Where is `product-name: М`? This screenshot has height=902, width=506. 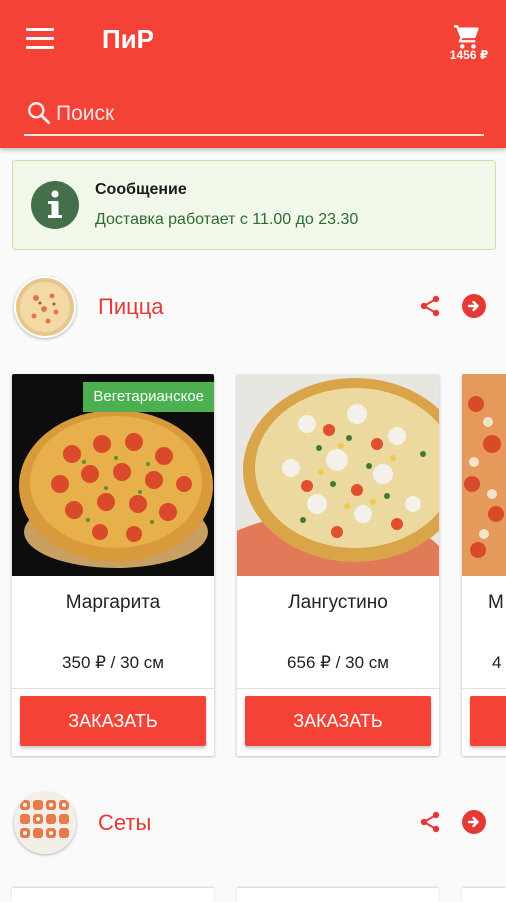
product-name: М is located at coordinates (496, 602).